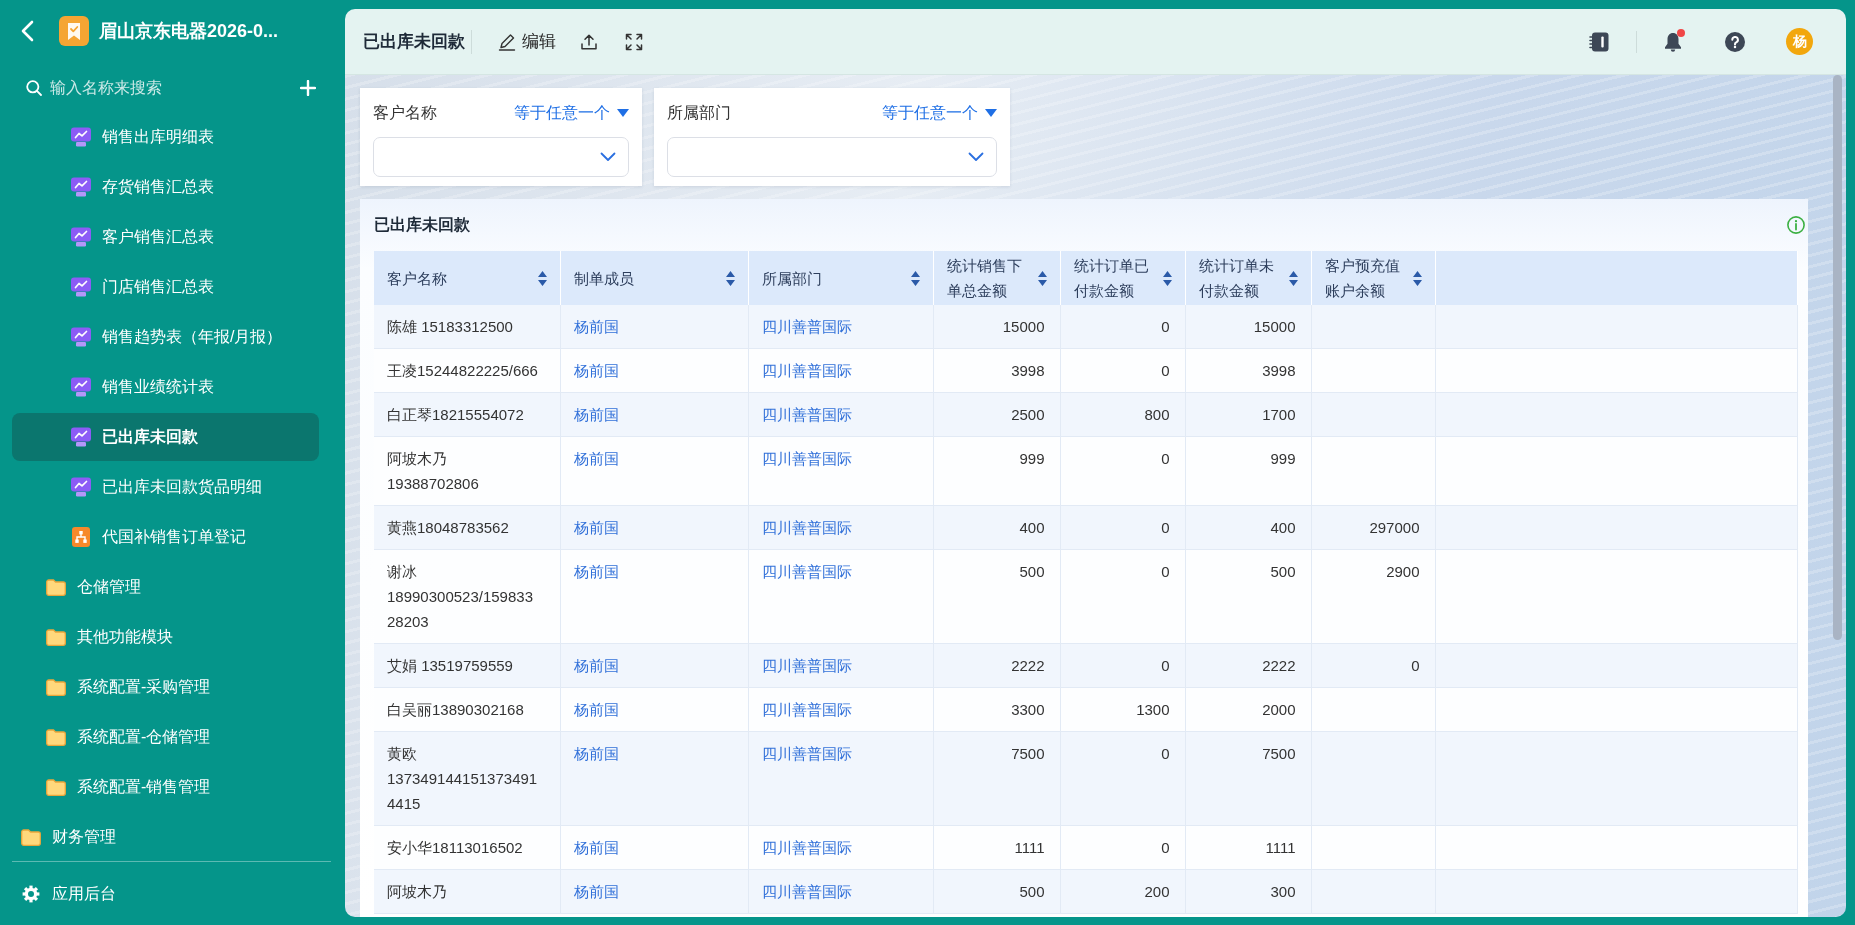 The image size is (1855, 925). I want to click on help-icon, so click(1735, 41).